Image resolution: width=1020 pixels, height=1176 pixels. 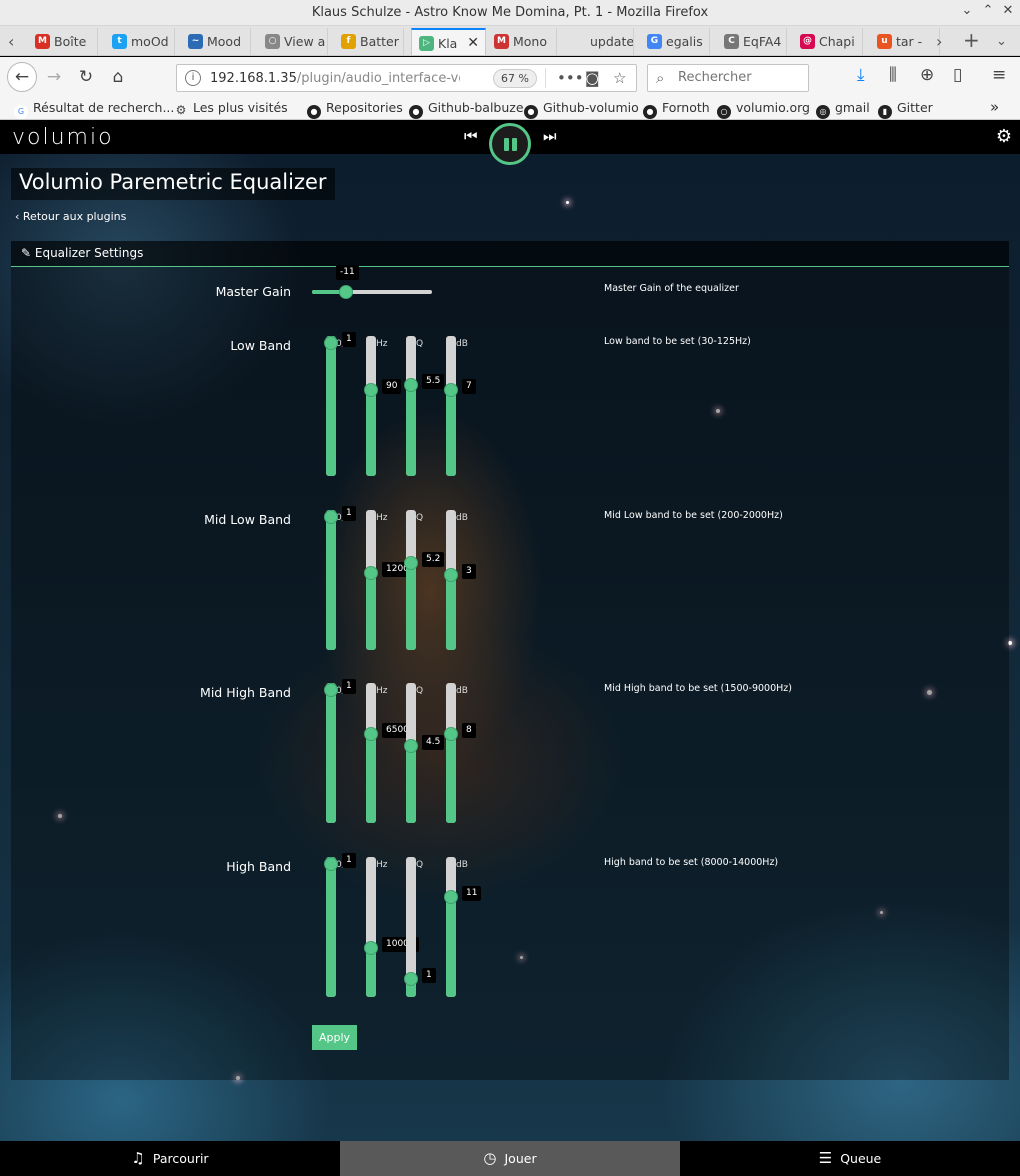 What do you see at coordinates (740, 77) in the screenshot?
I see `search-input` at bounding box center [740, 77].